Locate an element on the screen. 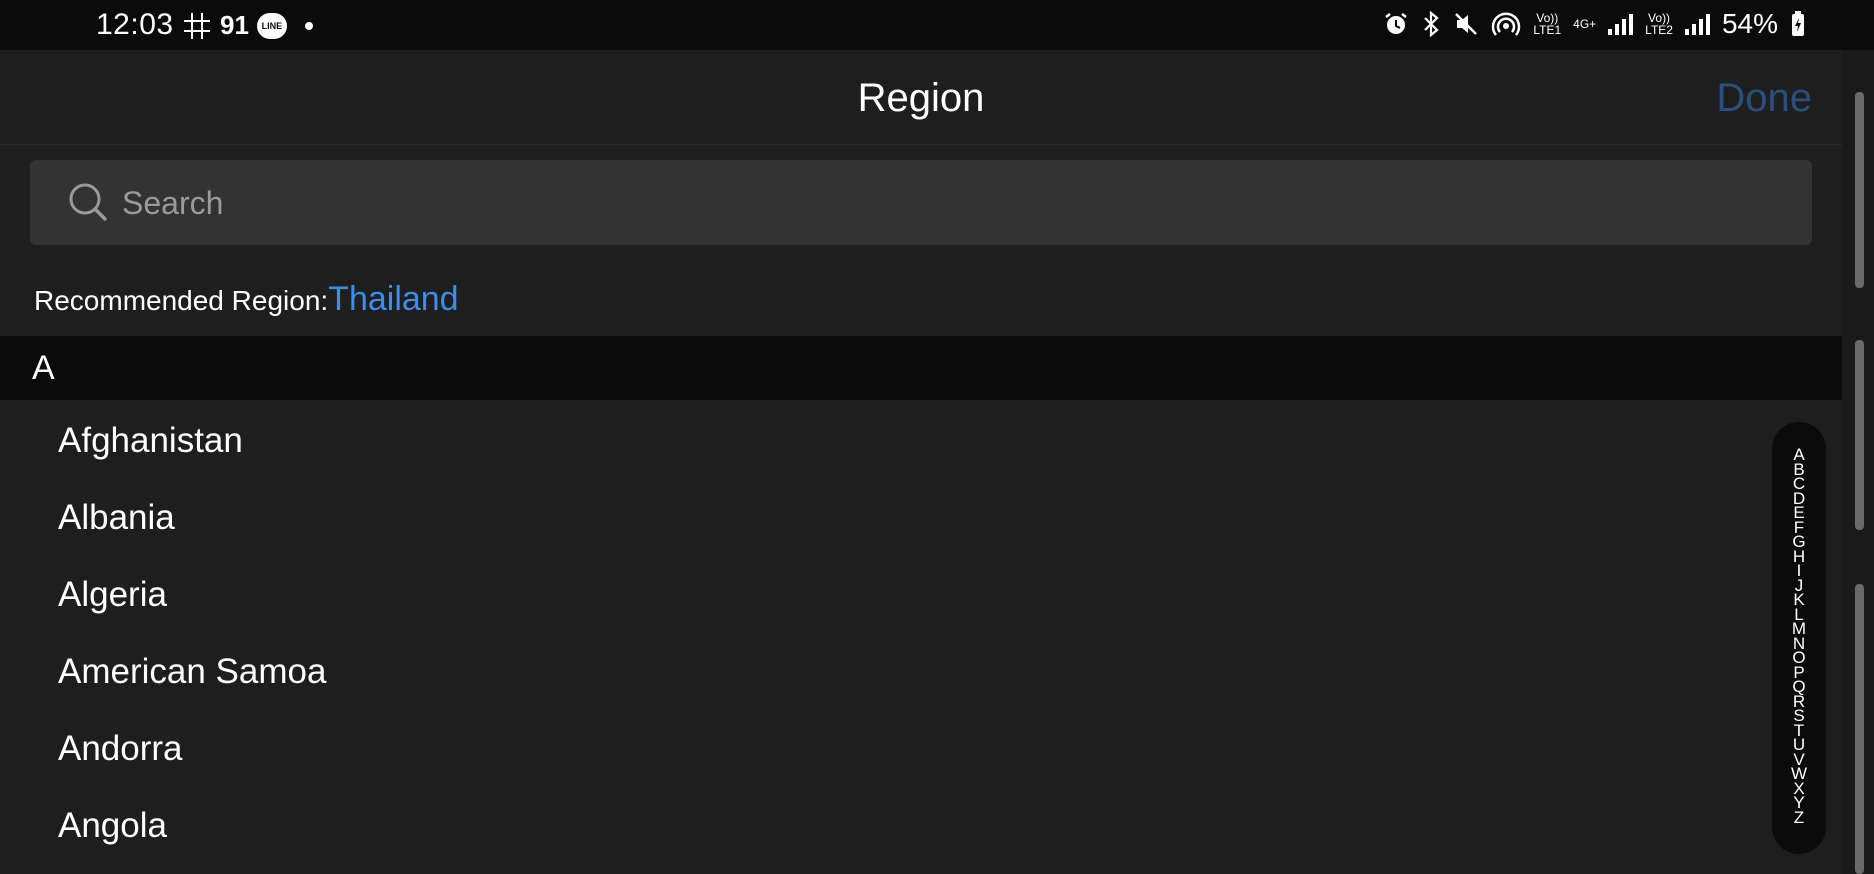 This screenshot has width=1874, height=874. search-input is located at coordinates (922, 203).